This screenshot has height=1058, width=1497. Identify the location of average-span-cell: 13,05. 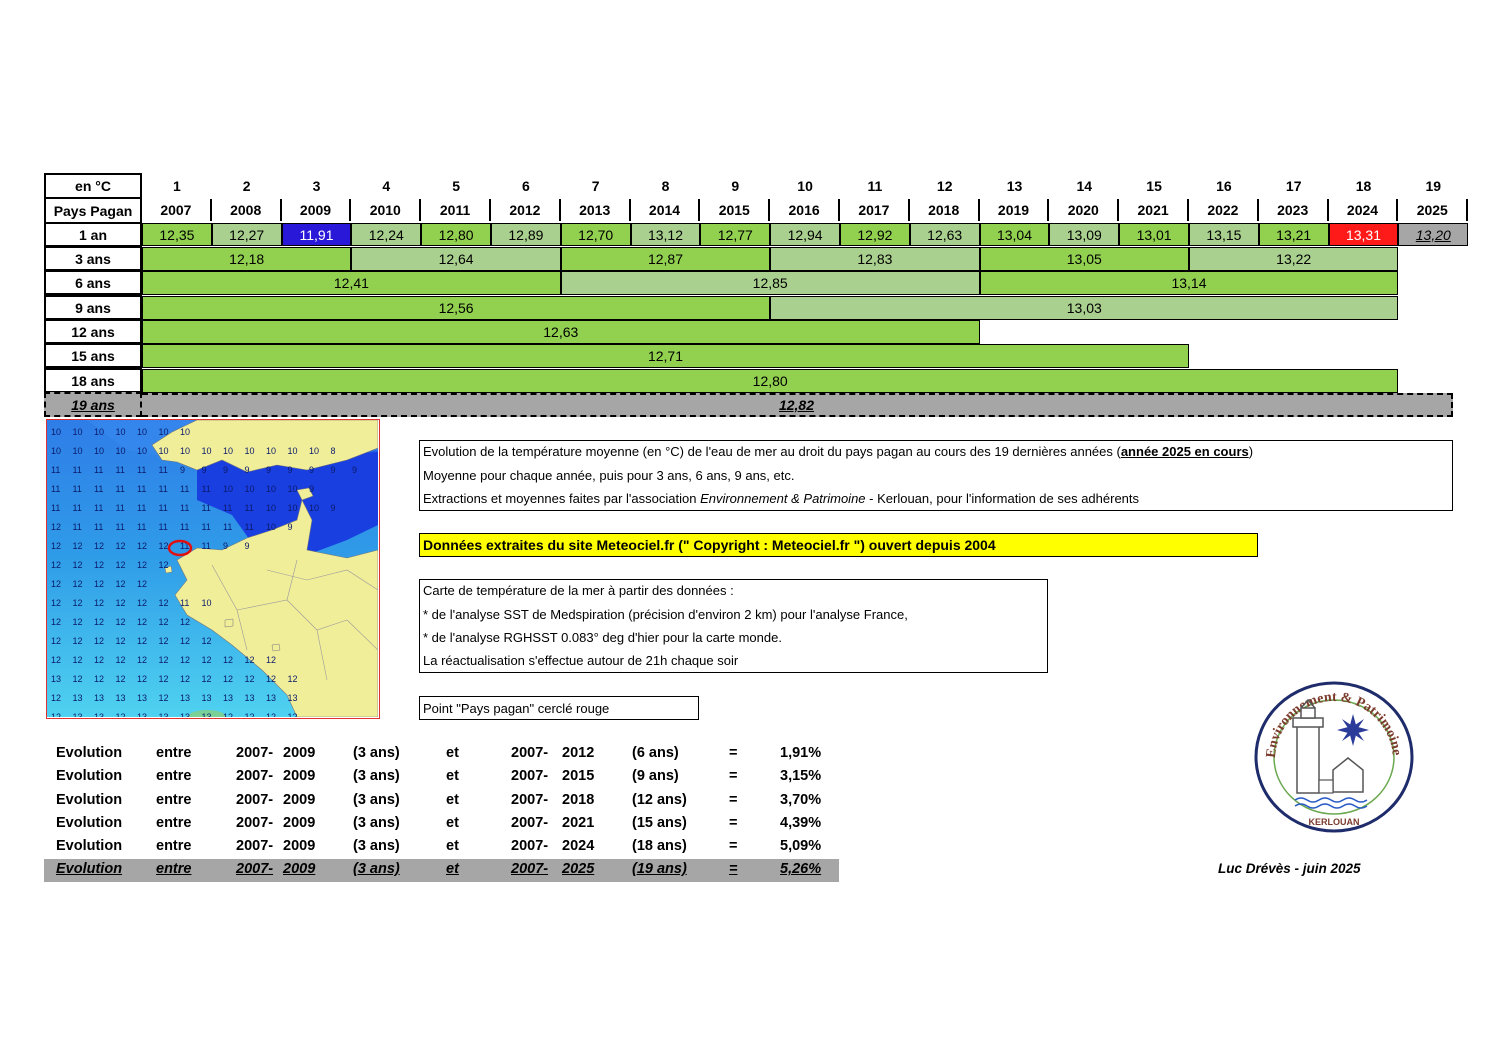
(1084, 259).